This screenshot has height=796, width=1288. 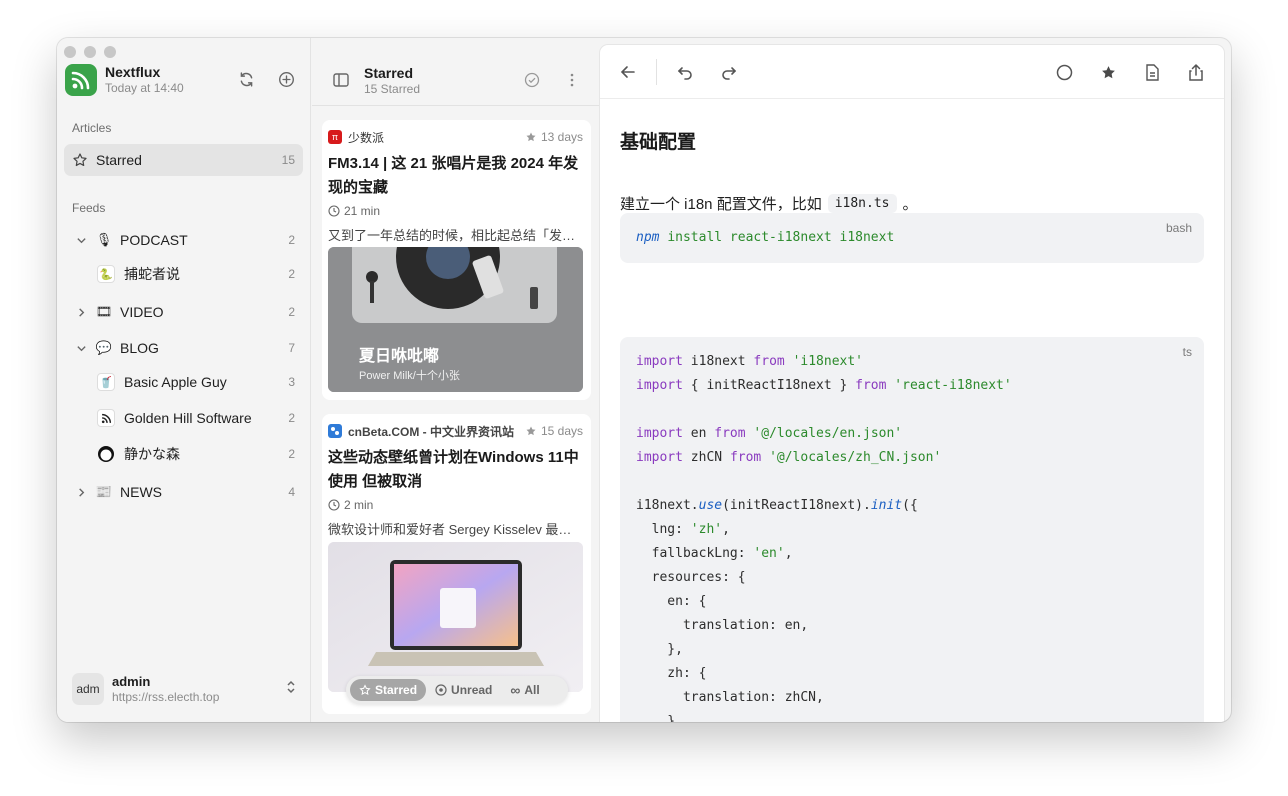 I want to click on list-header: Starred 15 Starred, so click(x=455, y=72).